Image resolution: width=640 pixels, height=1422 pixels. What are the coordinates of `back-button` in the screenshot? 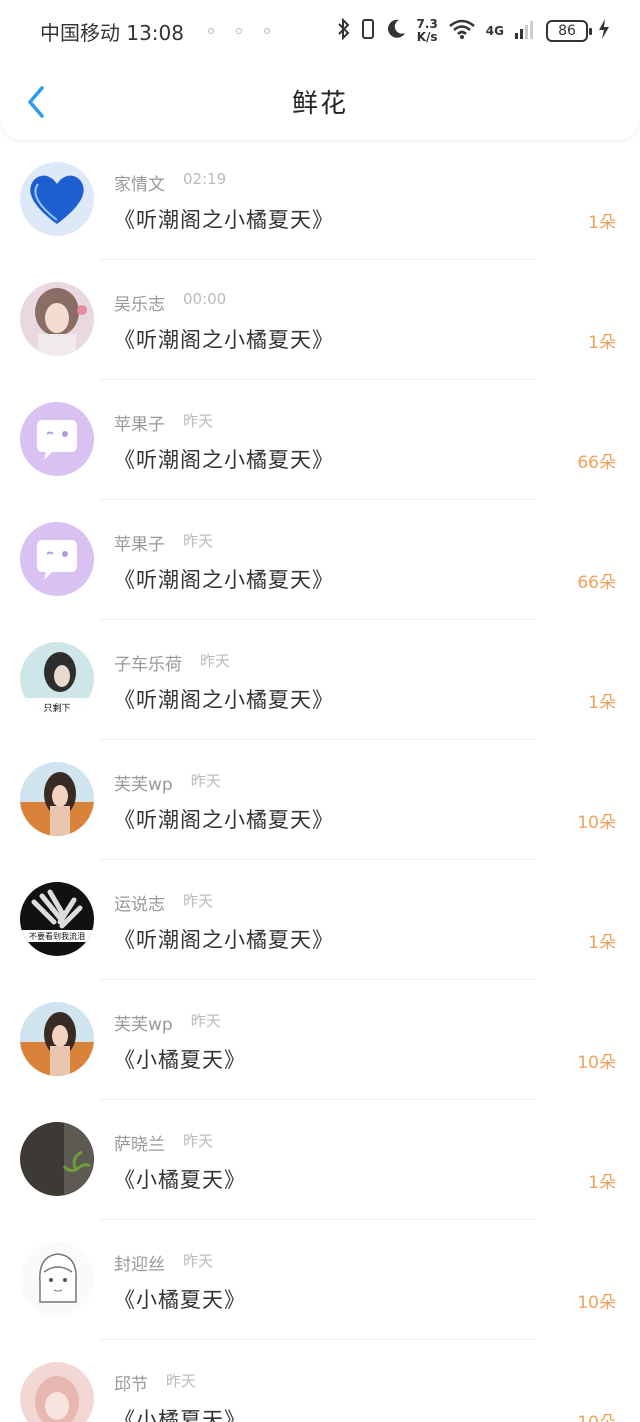 It's located at (37, 102).